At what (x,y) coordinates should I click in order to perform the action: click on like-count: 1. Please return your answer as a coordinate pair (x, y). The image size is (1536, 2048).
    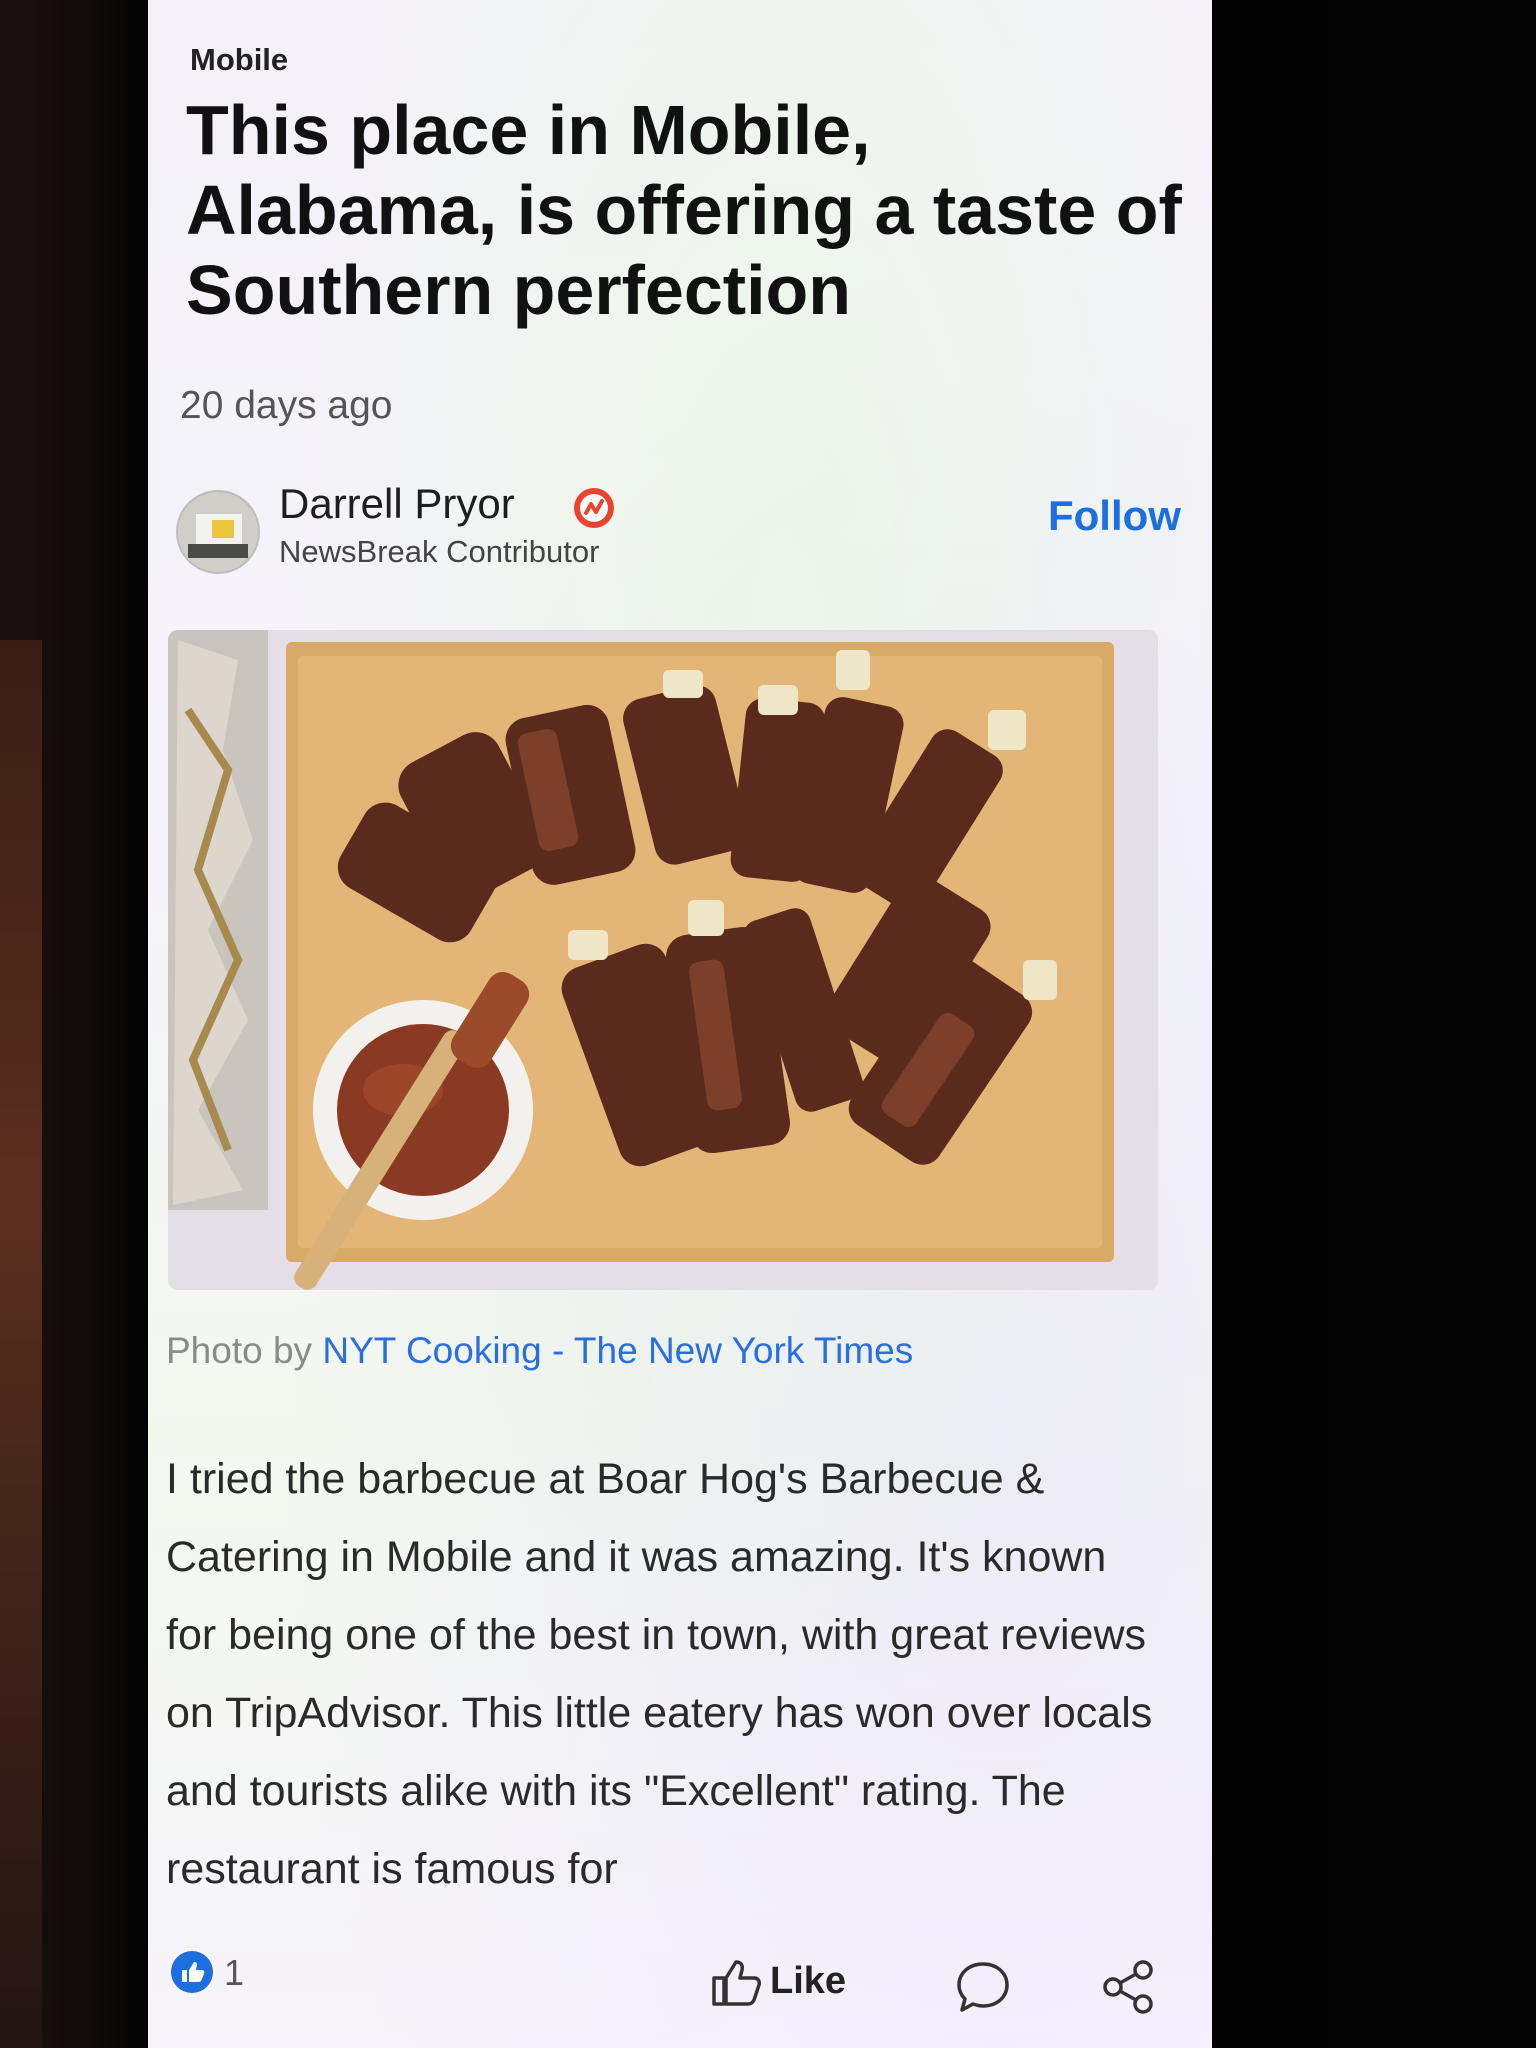
    Looking at the image, I should click on (234, 1972).